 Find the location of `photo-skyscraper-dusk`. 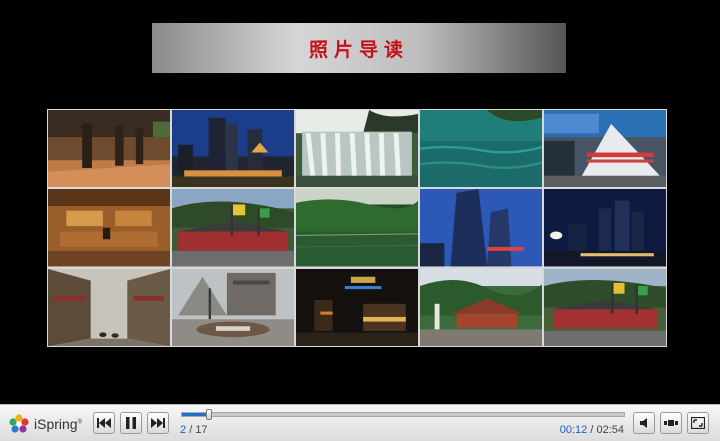

photo-skyscraper-dusk is located at coordinates (481, 228).